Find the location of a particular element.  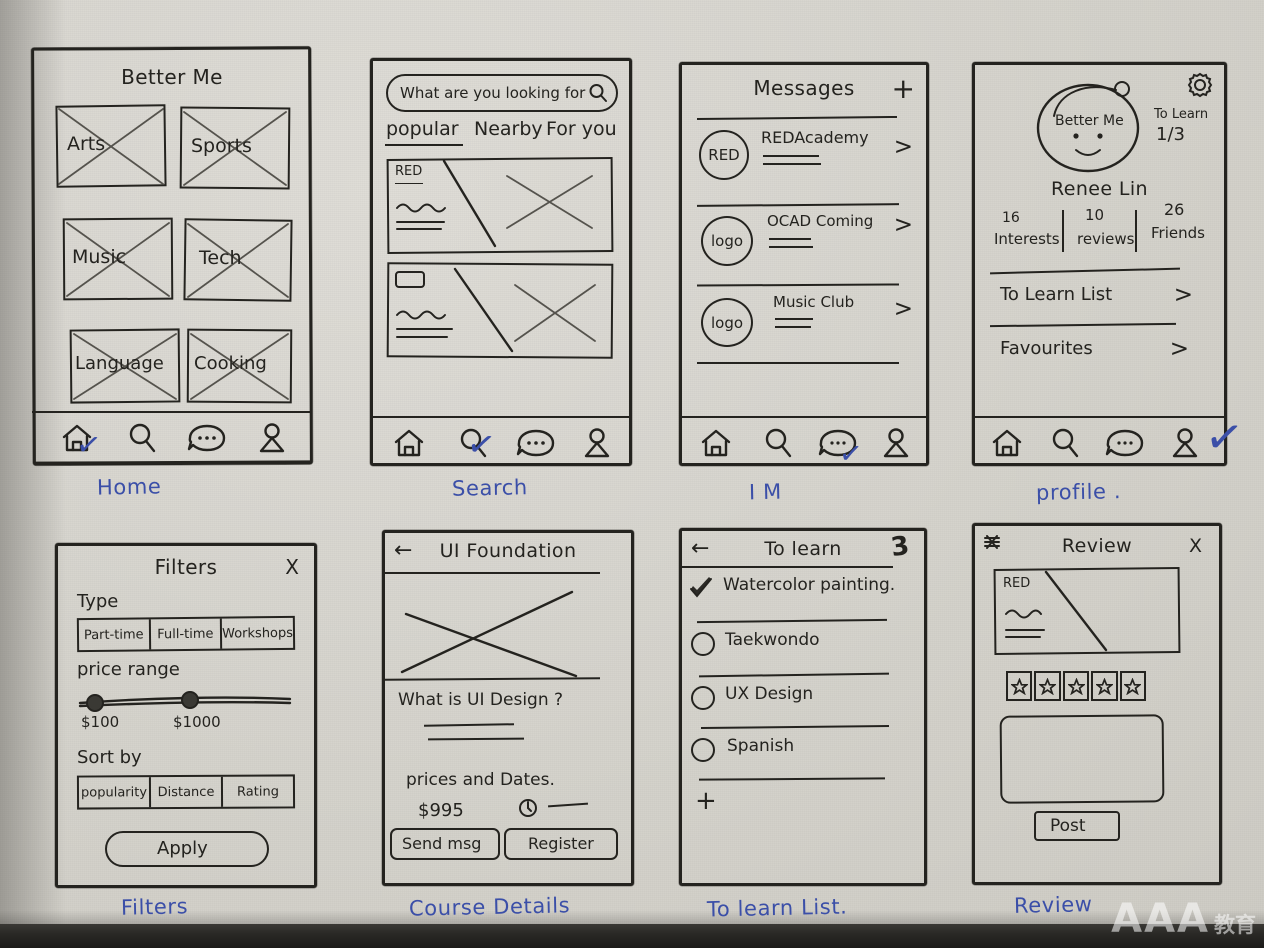

category-tile-music: Music is located at coordinates (118, 259).